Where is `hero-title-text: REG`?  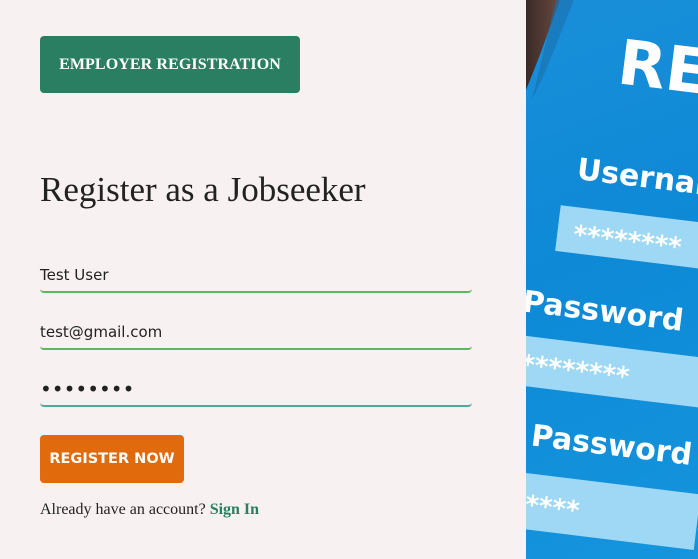 hero-title-text: REG is located at coordinates (656, 70).